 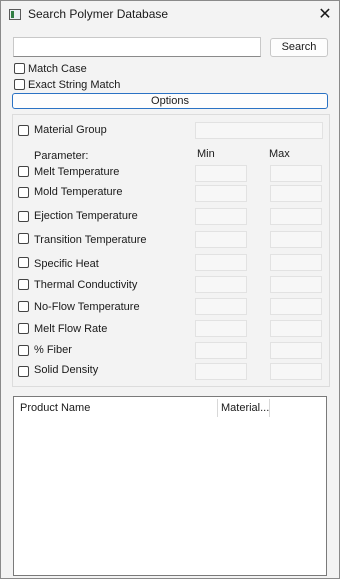 What do you see at coordinates (299, 47) in the screenshot?
I see `search-button: Search` at bounding box center [299, 47].